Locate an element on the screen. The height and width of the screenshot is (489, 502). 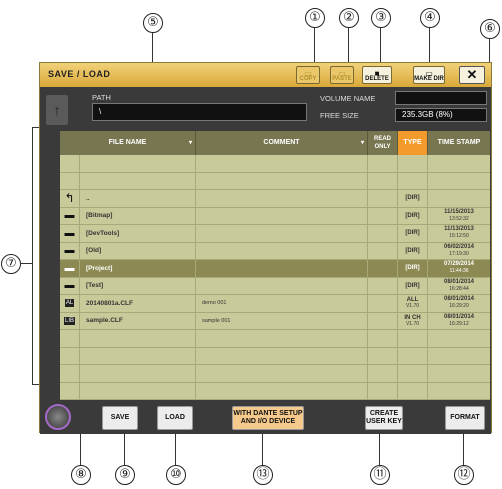
parent-dir-icon: ↰ is located at coordinates (70, 198).